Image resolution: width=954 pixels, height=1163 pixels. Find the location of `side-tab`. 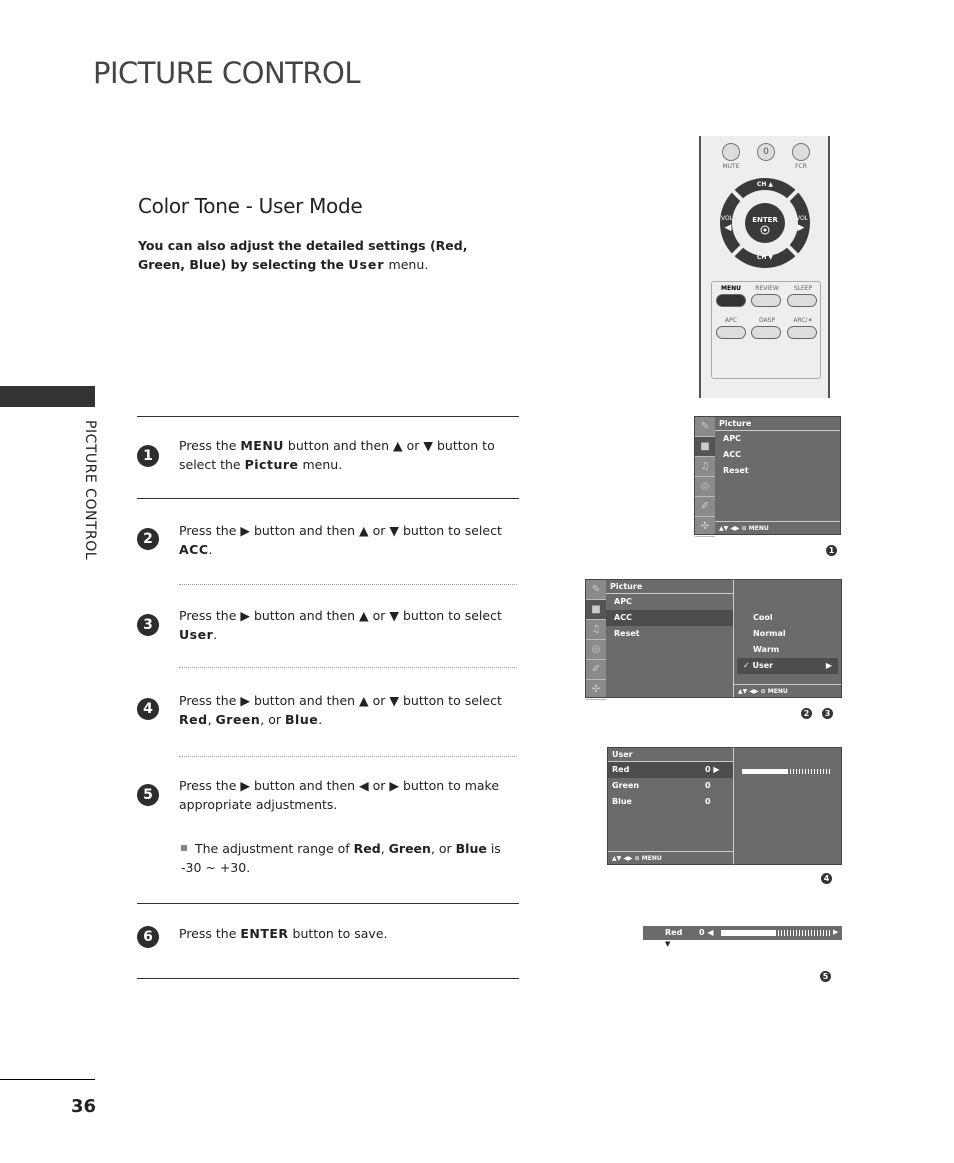

side-tab is located at coordinates (47, 396).